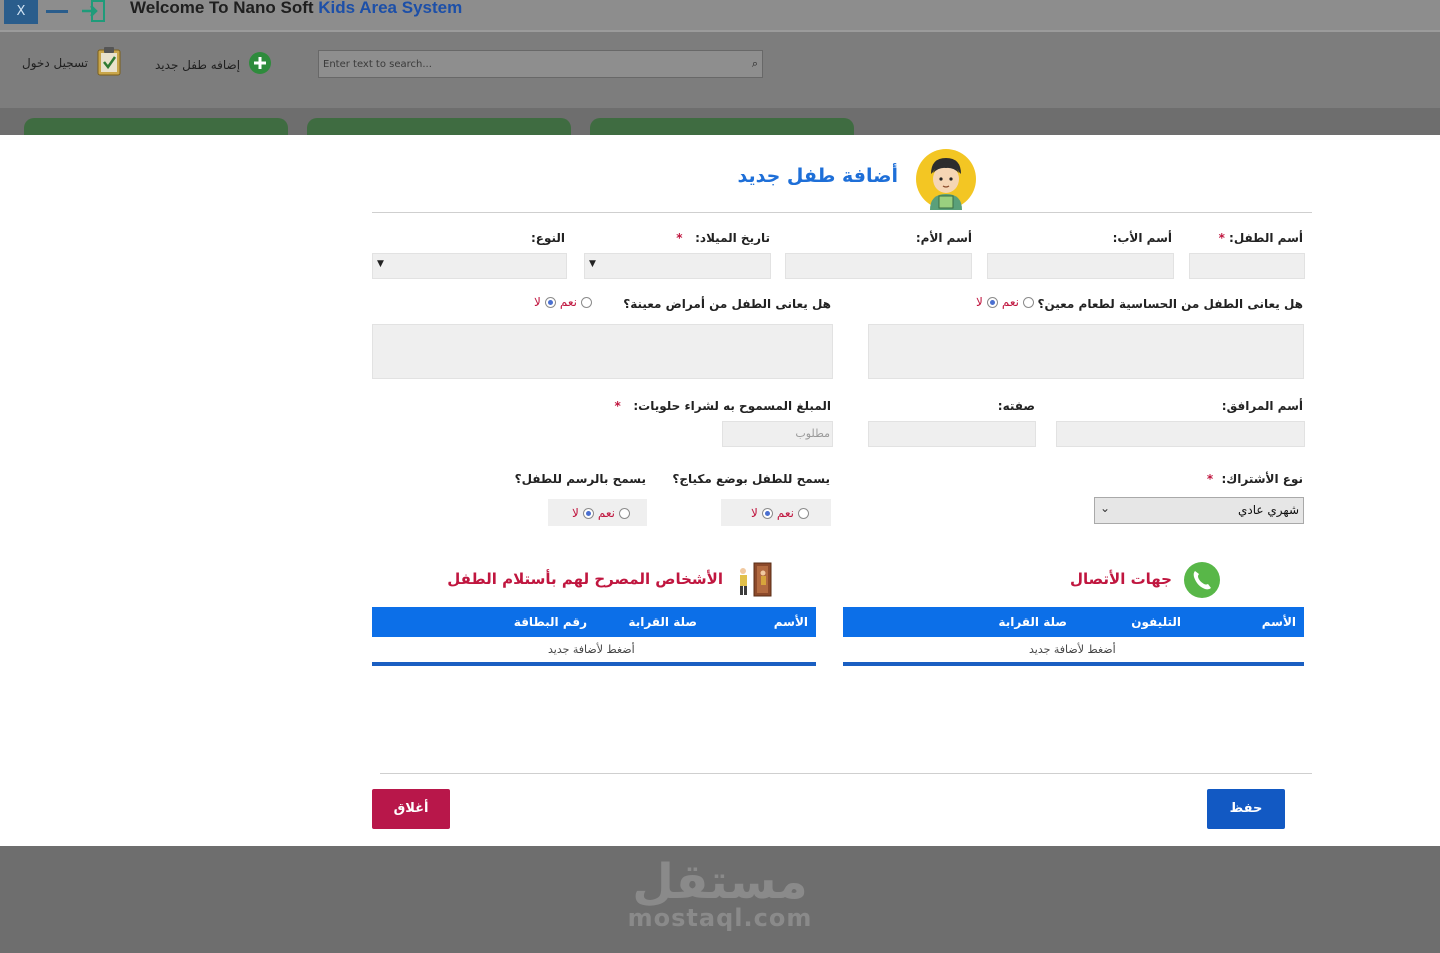  Describe the element at coordinates (720, 882) in the screenshot. I see `watermark-arabic: مستقل` at that location.